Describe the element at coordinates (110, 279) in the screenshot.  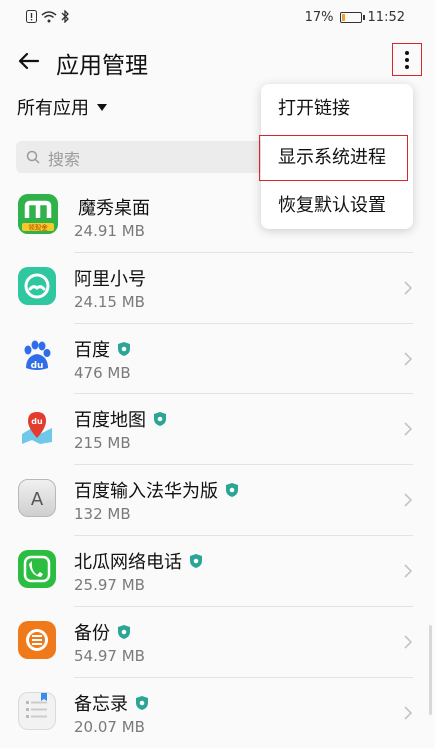
I see `app-name: 阿里小号` at that location.